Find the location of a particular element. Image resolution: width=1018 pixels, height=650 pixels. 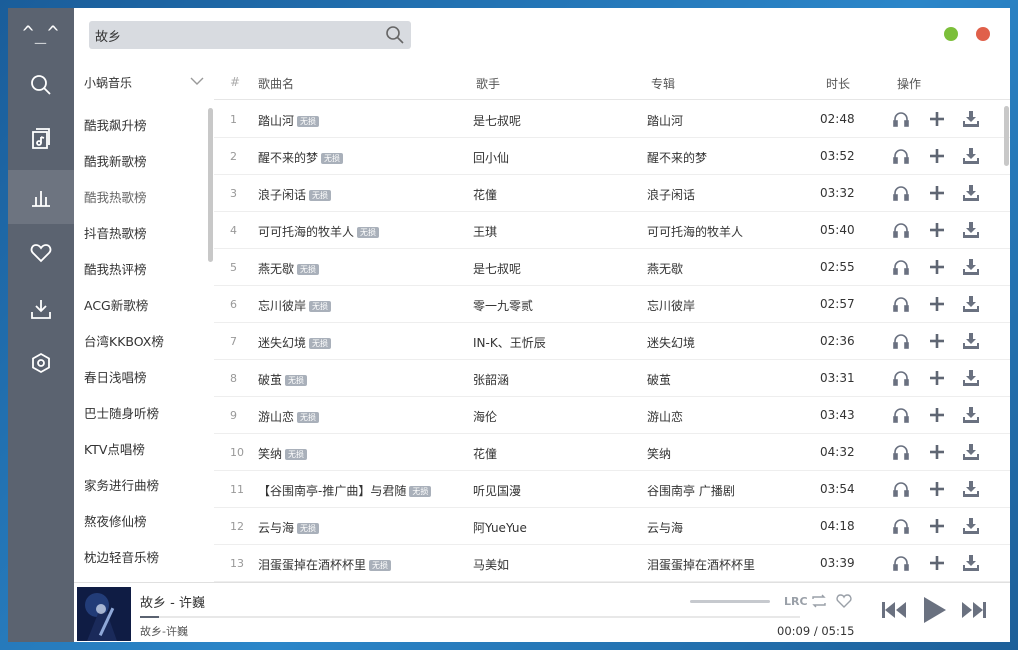

song-name-cell: 可可托海的牧羊人 无损 is located at coordinates (319, 231).